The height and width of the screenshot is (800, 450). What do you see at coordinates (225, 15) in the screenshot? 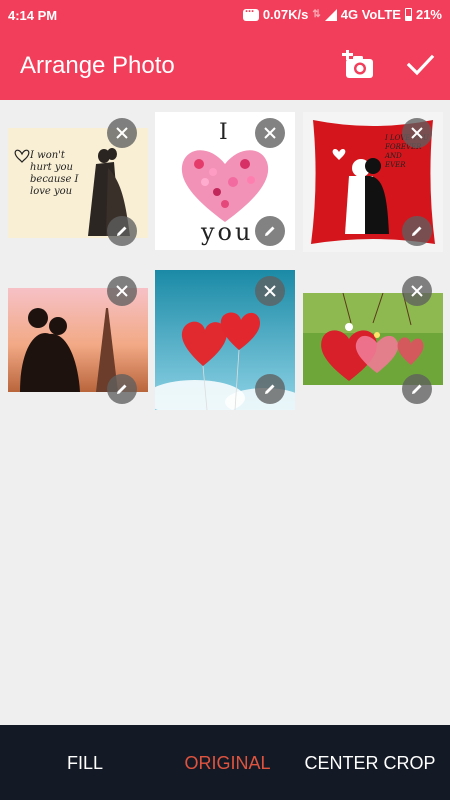
I see `status-bar: 4:14 PM 0.07K/s ⇅ 4G VoLTE 21%` at bounding box center [225, 15].